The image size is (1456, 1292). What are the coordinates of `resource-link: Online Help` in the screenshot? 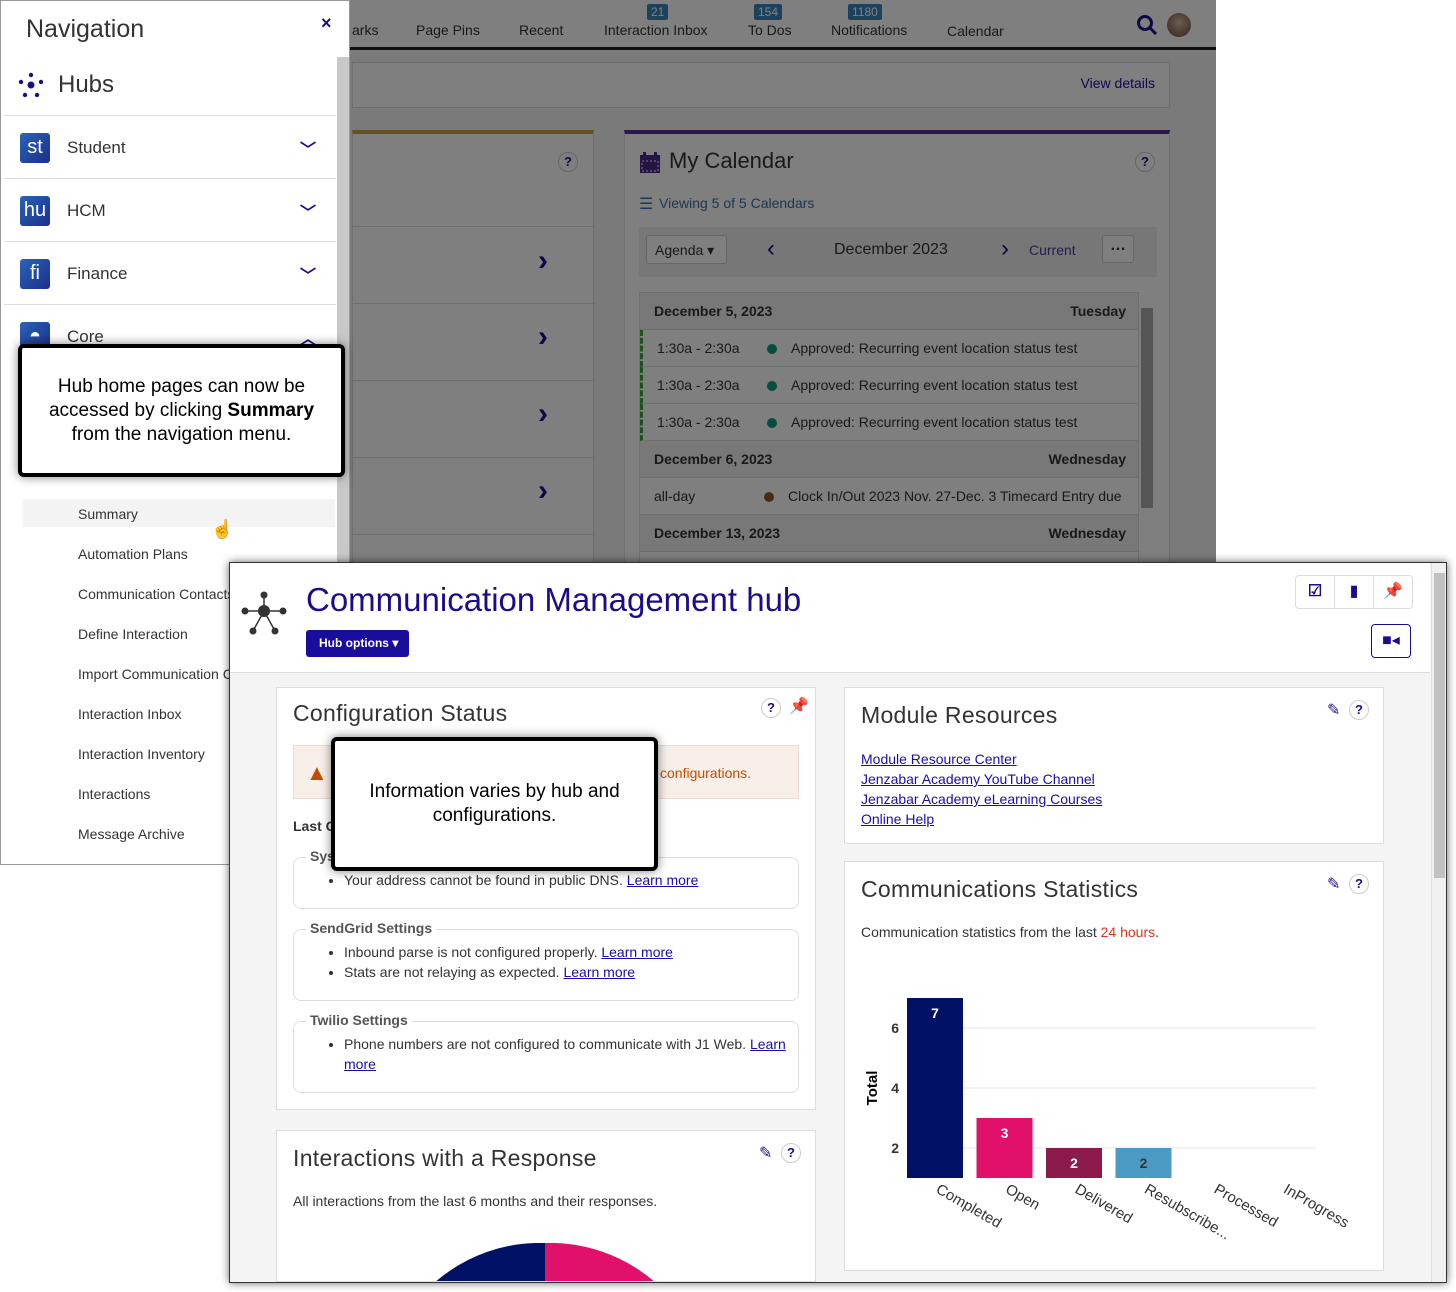 It's located at (897, 819).